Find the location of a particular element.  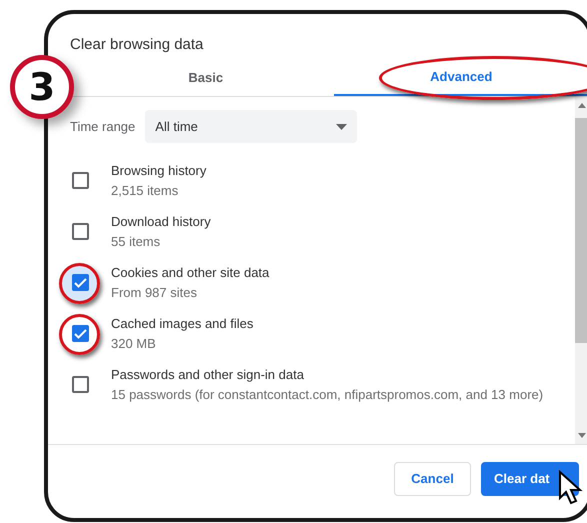

mouse-cursor-icon is located at coordinates (571, 488).